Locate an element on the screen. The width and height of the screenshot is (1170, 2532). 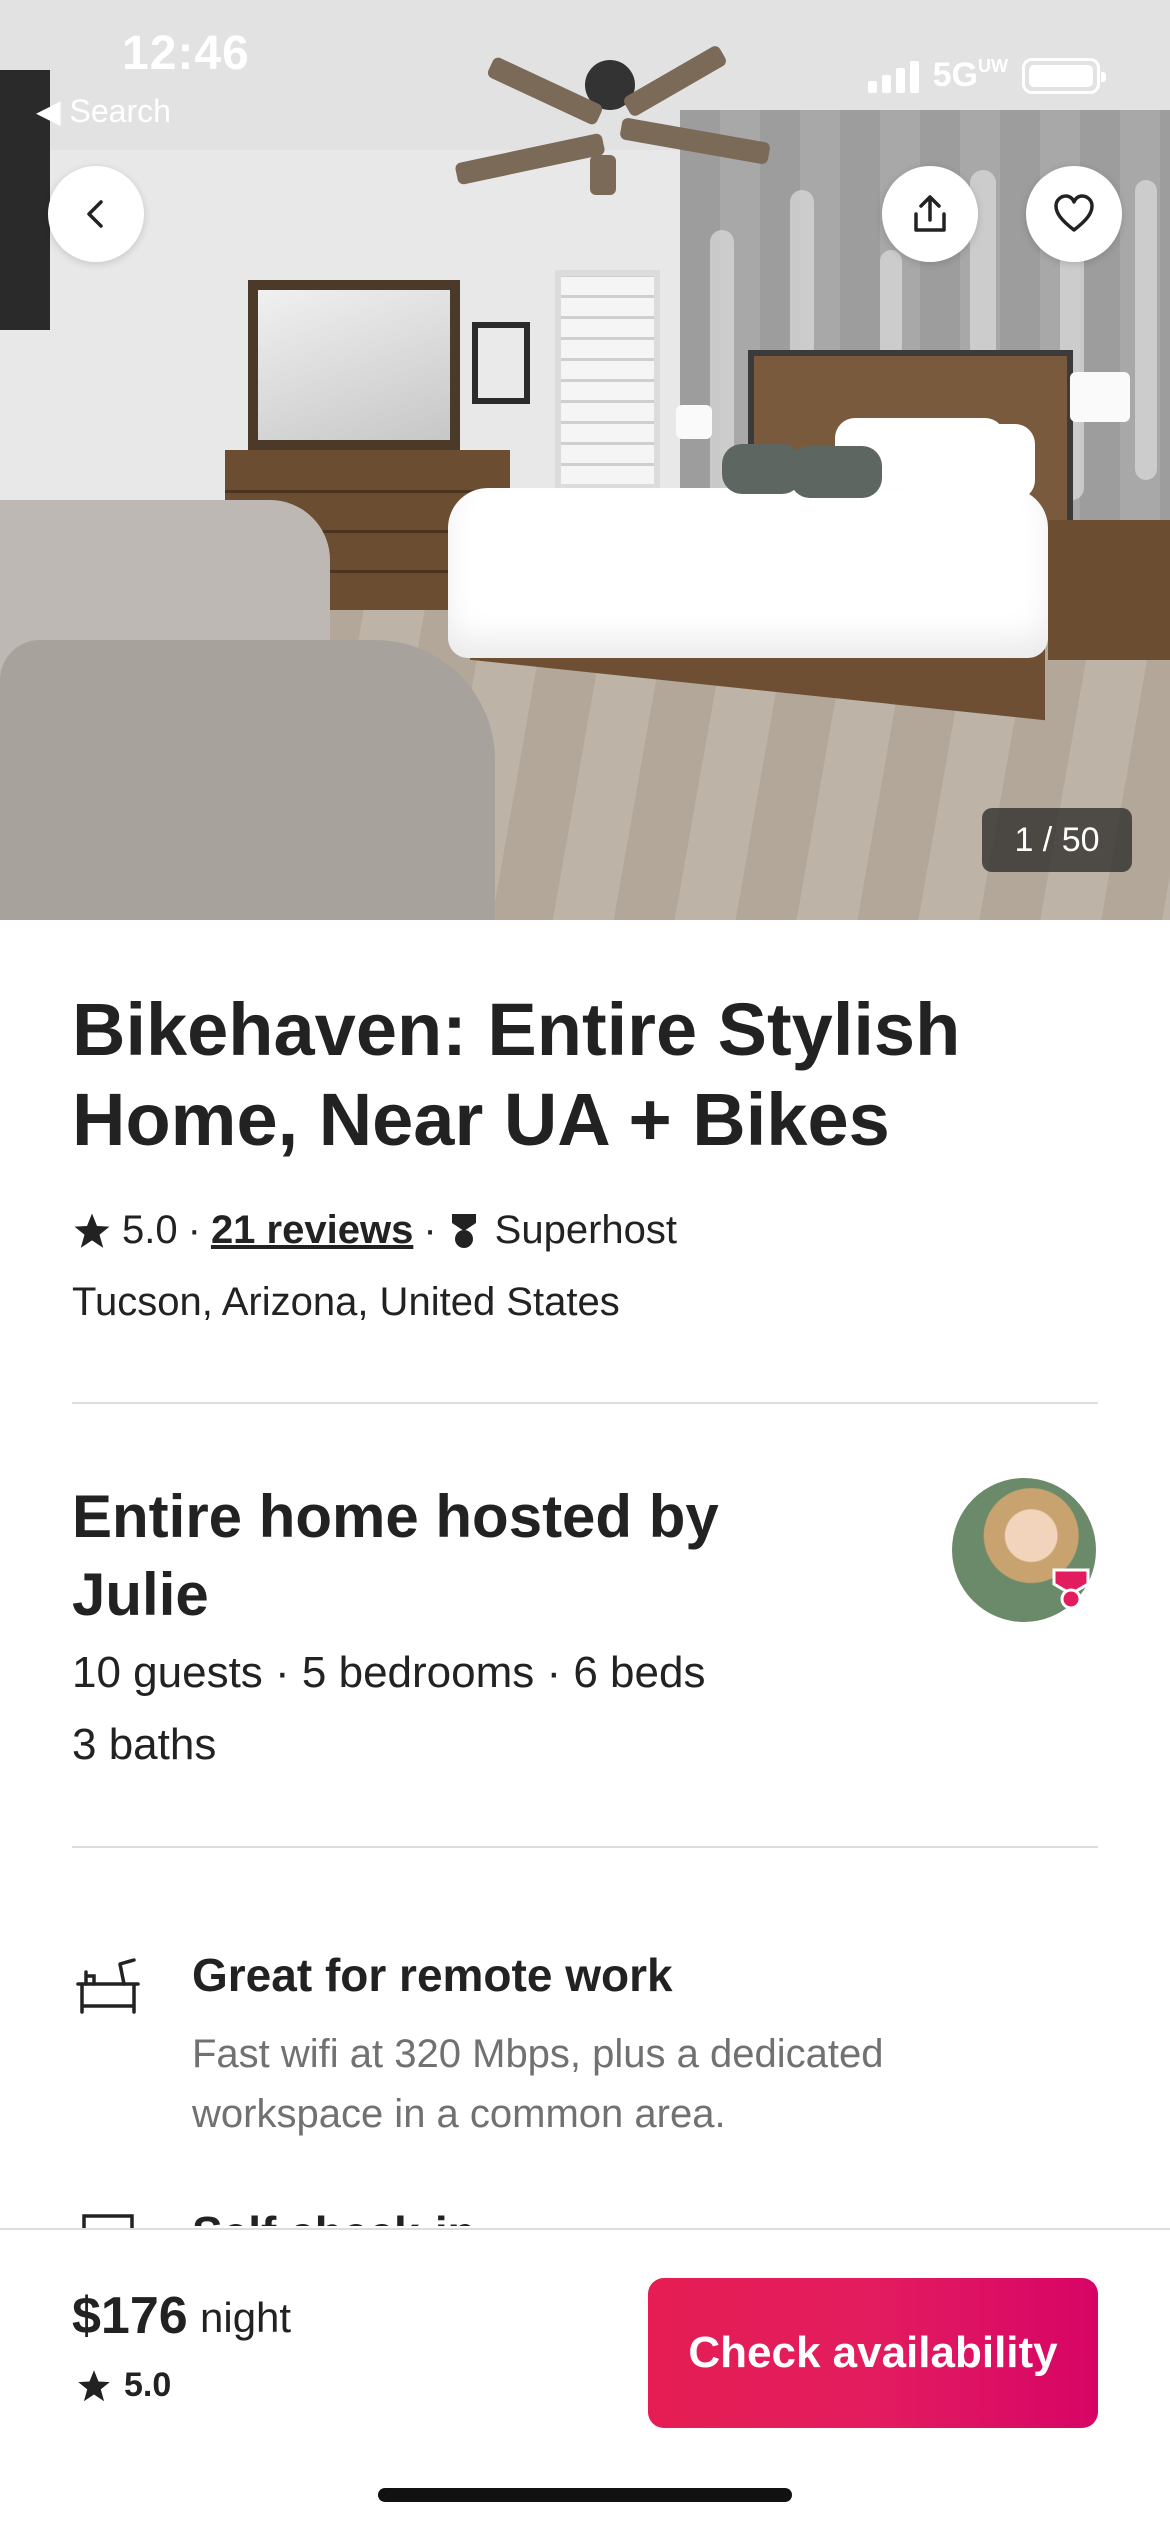
reviews-link: 21 reviews is located at coordinates (312, 1230).